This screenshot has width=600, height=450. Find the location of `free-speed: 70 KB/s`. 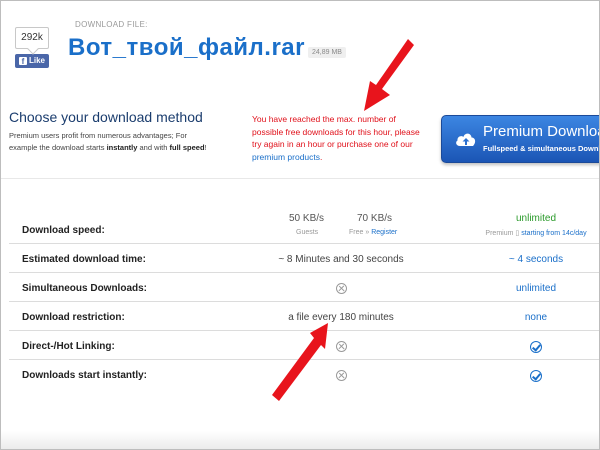

free-speed: 70 KB/s is located at coordinates (375, 218).